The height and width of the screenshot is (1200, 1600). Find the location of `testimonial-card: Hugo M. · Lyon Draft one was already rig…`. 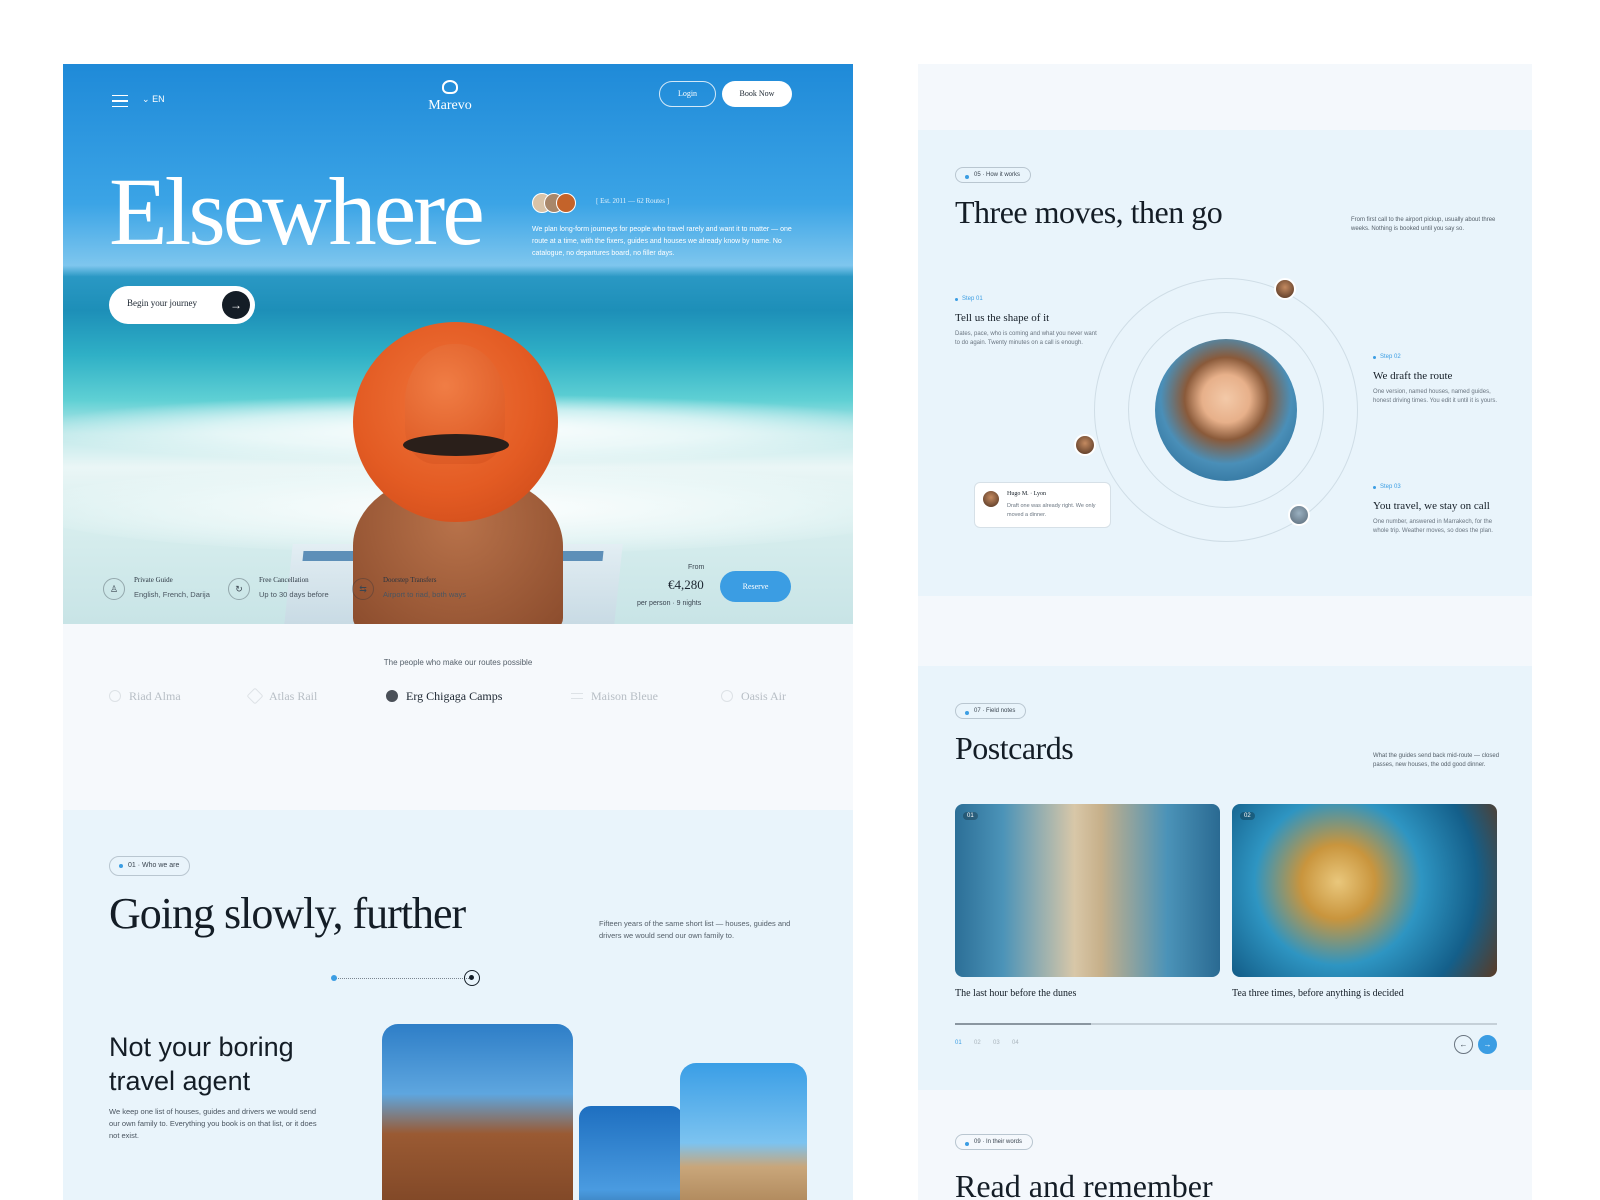

testimonial-card: Hugo M. · Lyon Draft one was already rig… is located at coordinates (1042, 505).